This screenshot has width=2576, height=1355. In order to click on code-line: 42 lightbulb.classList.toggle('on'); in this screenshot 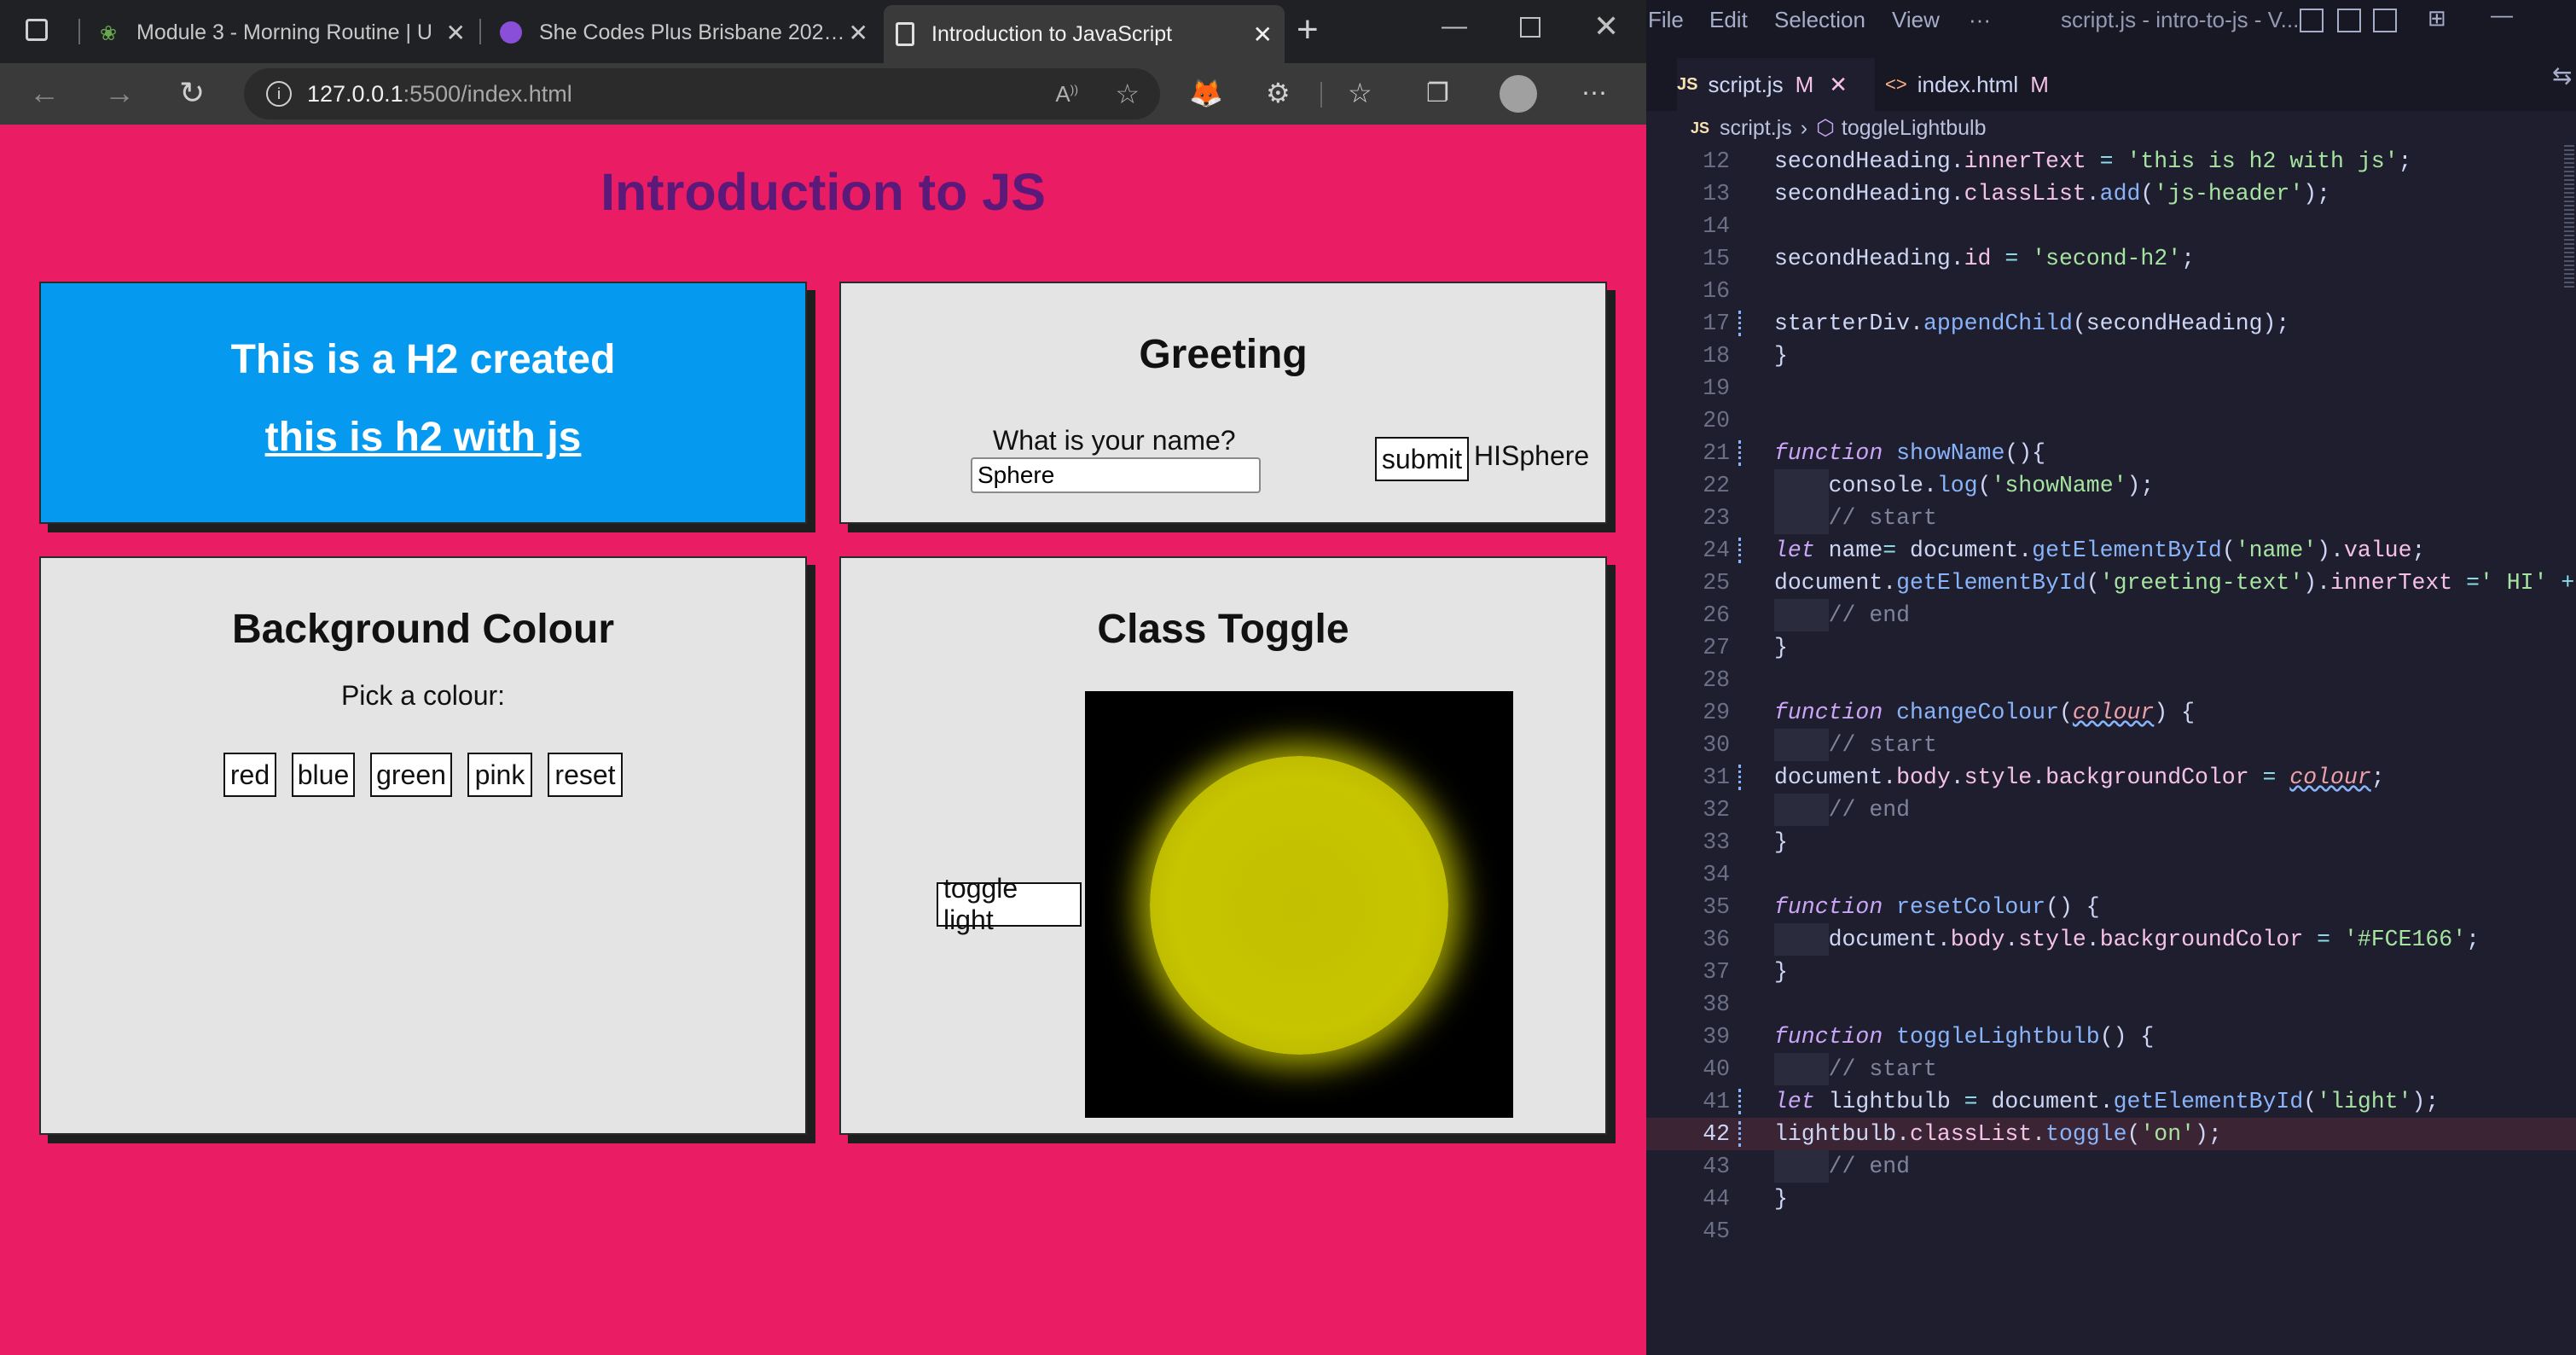, I will do `click(2111, 1134)`.